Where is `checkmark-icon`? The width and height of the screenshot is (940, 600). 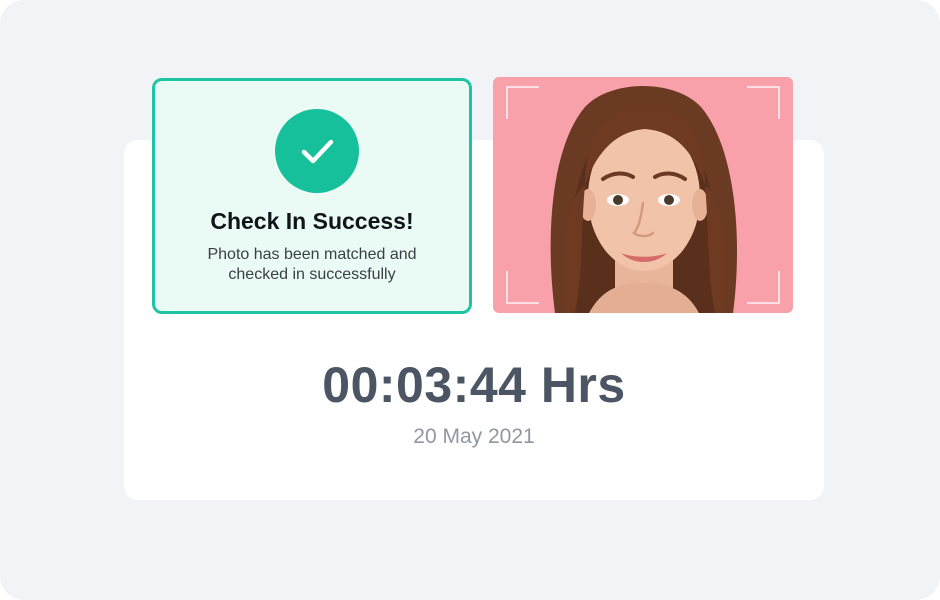 checkmark-icon is located at coordinates (317, 151).